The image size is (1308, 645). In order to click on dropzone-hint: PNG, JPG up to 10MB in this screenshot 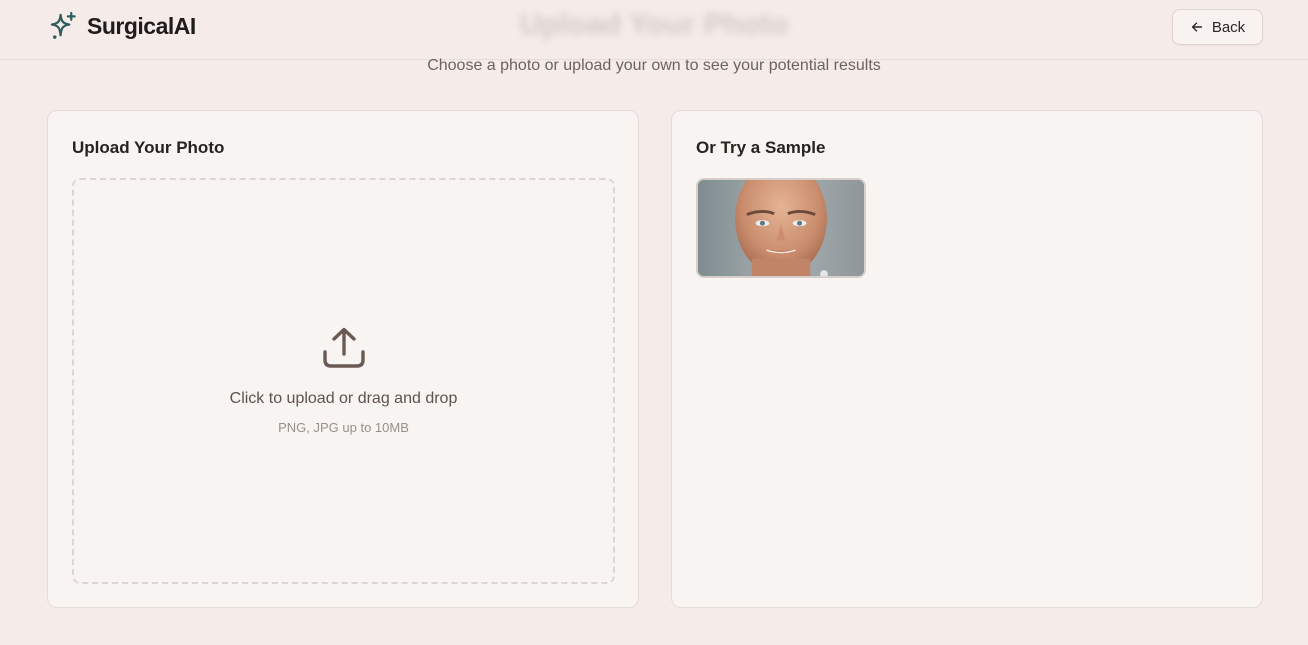, I will do `click(343, 427)`.